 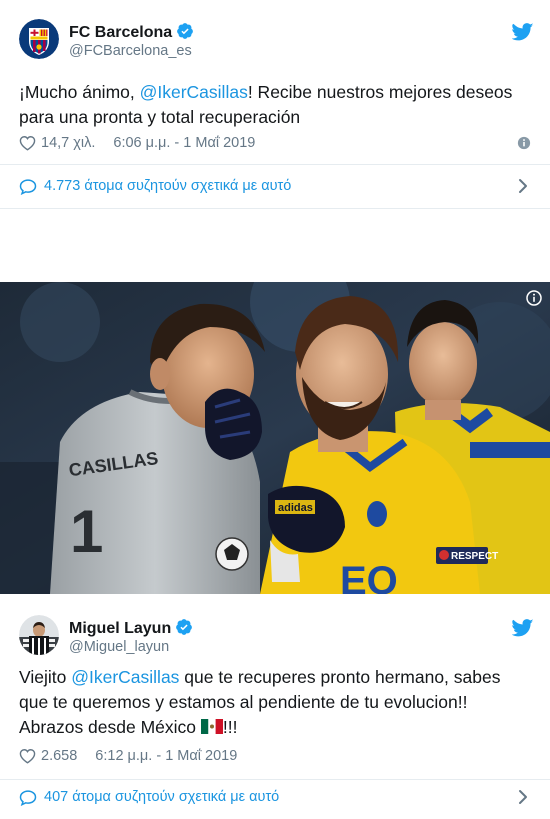 What do you see at coordinates (130, 51) in the screenshot?
I see `author-handle: @FCBarcelona_es` at bounding box center [130, 51].